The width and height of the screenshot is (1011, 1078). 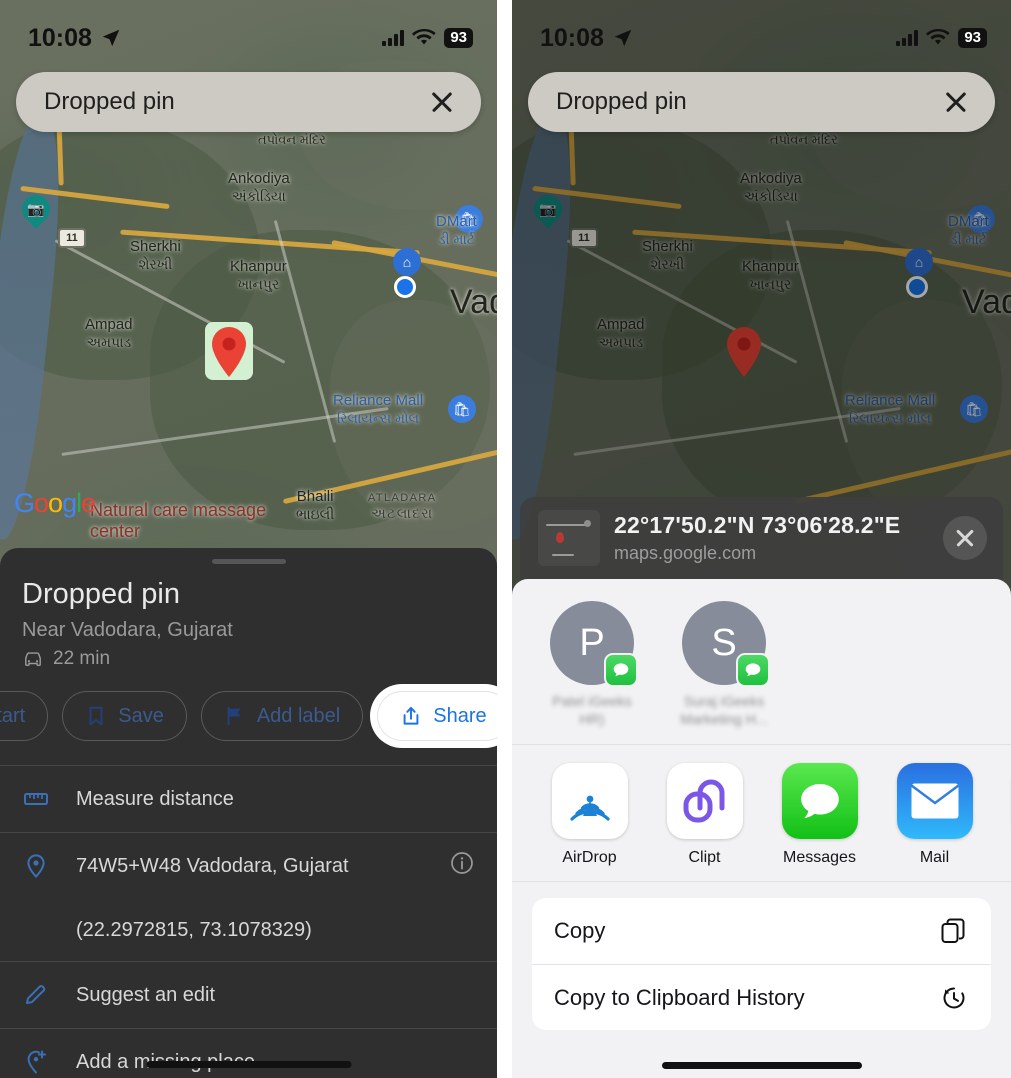 What do you see at coordinates (155, 246) in the screenshot?
I see `map-label-text: Sherkhi` at bounding box center [155, 246].